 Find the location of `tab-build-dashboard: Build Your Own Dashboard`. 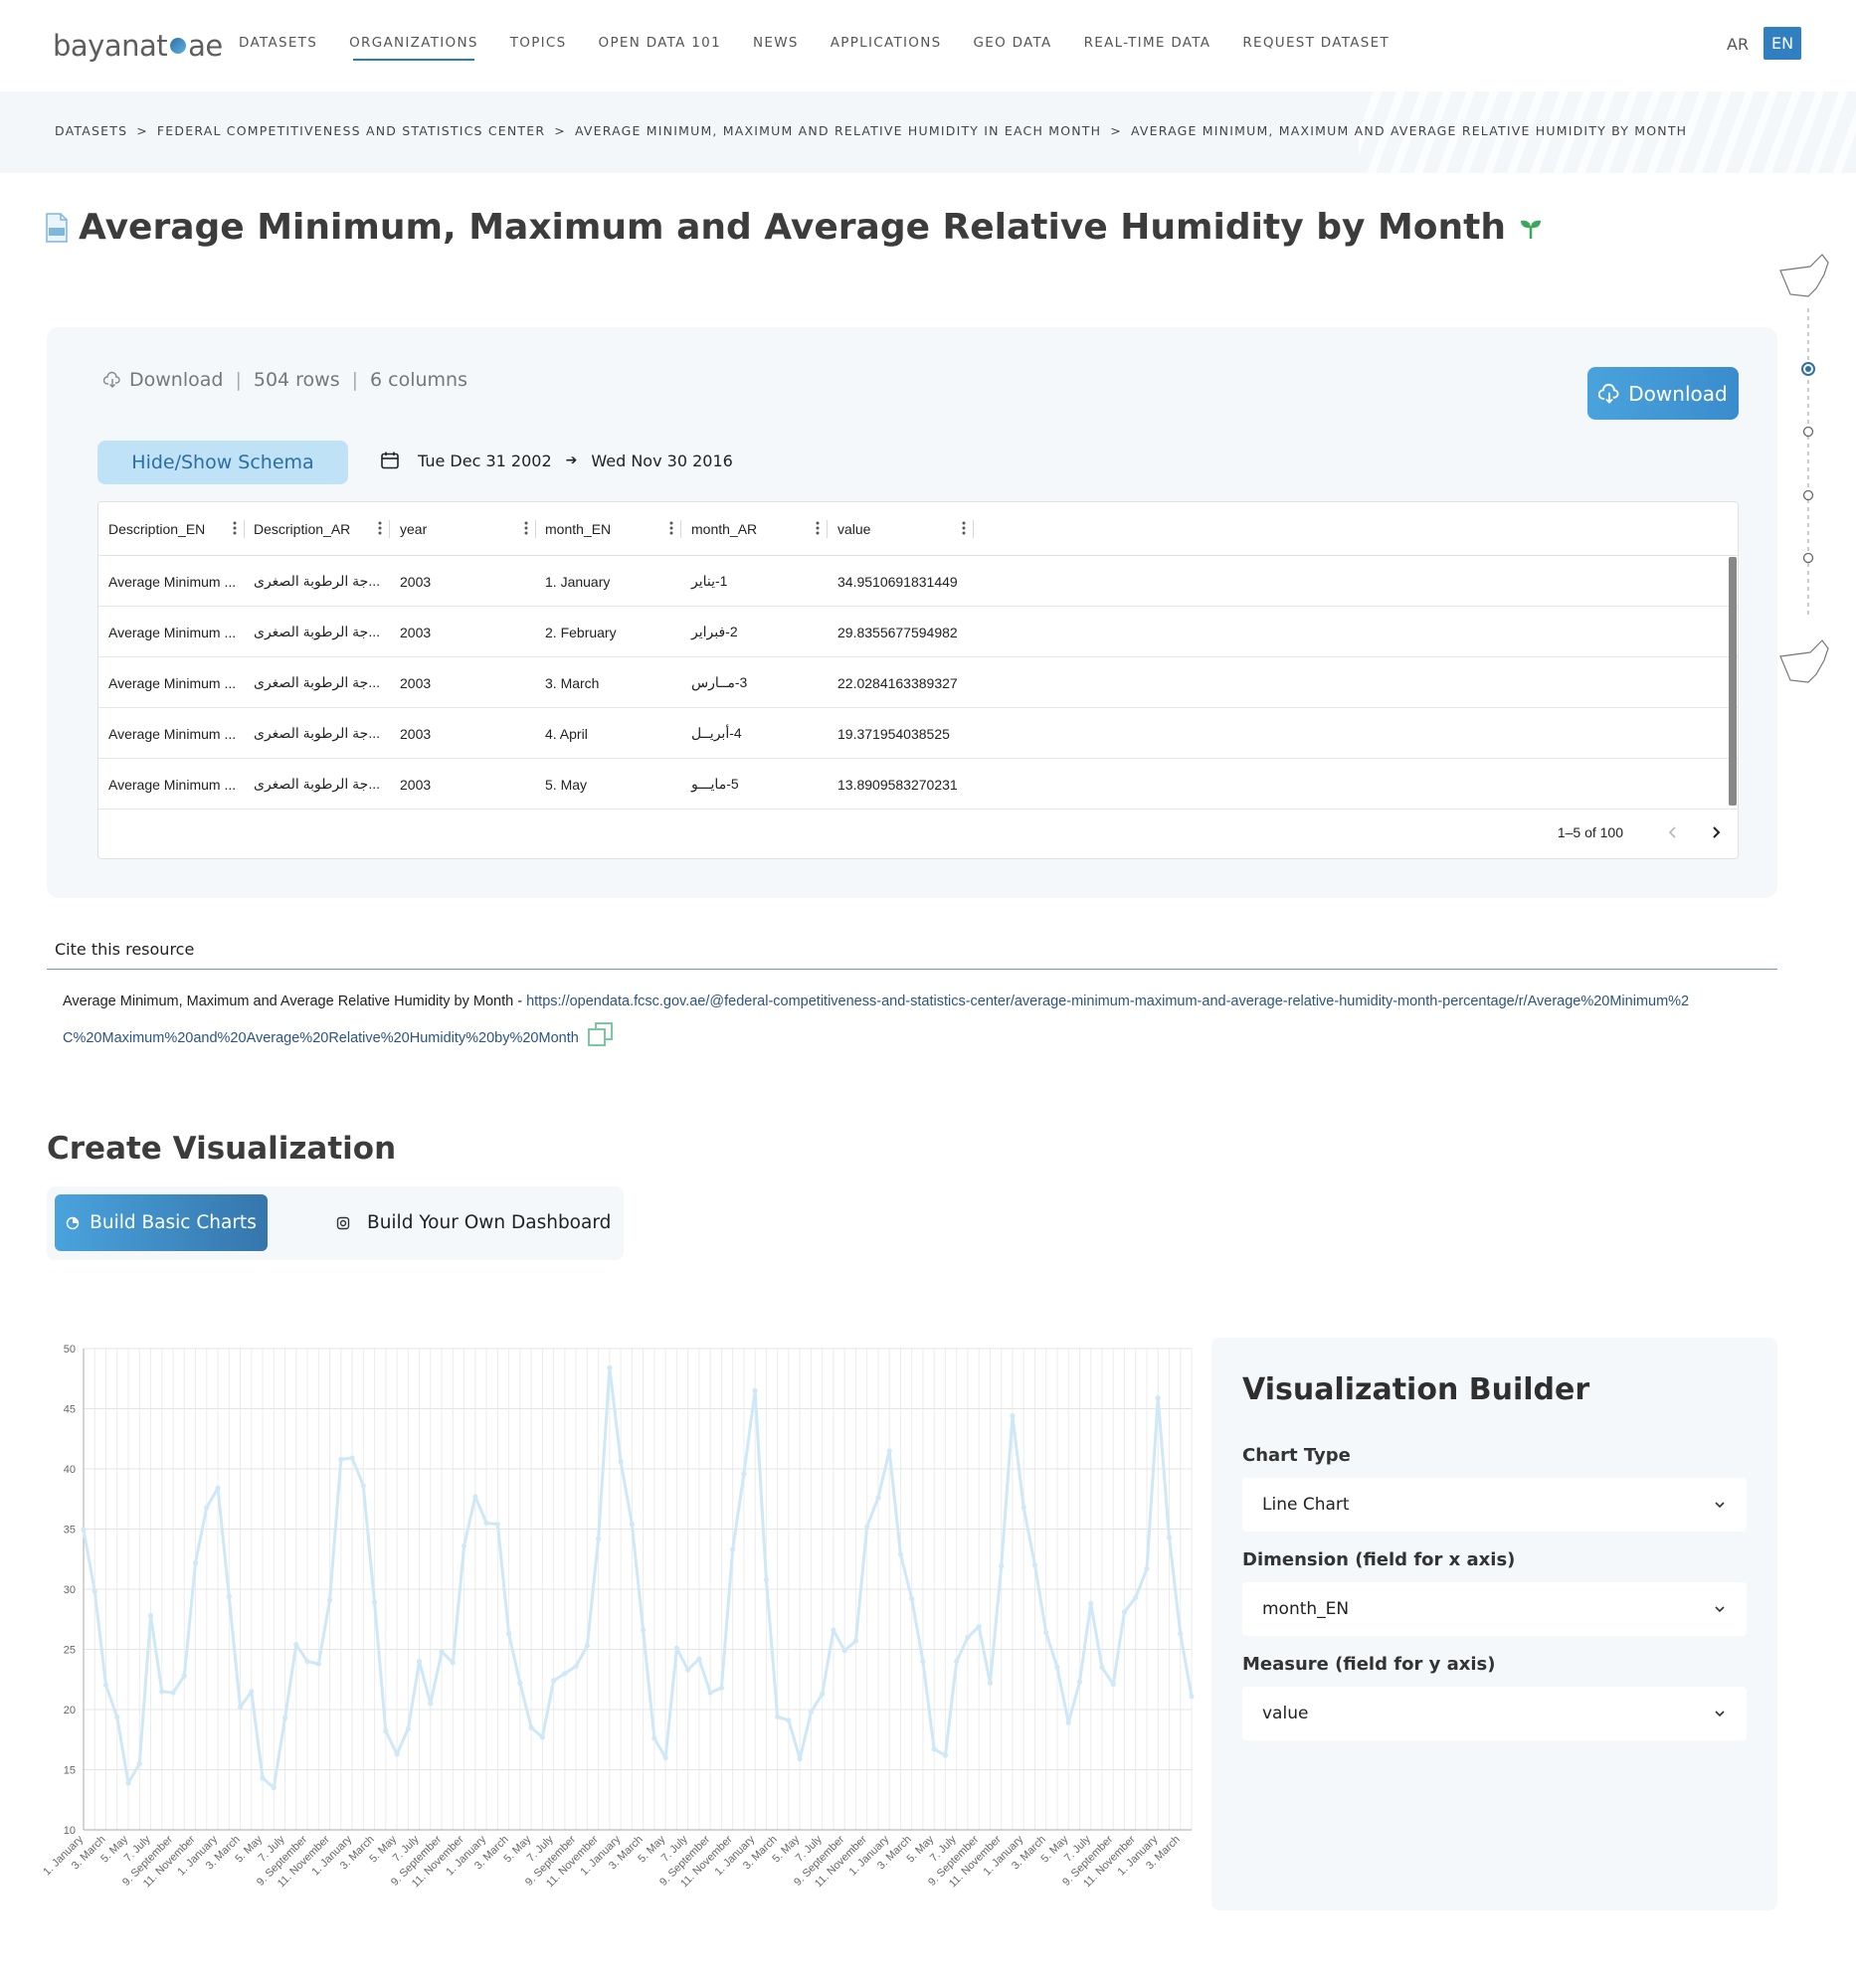

tab-build-dashboard: Build Your Own Dashboard is located at coordinates (473, 1222).